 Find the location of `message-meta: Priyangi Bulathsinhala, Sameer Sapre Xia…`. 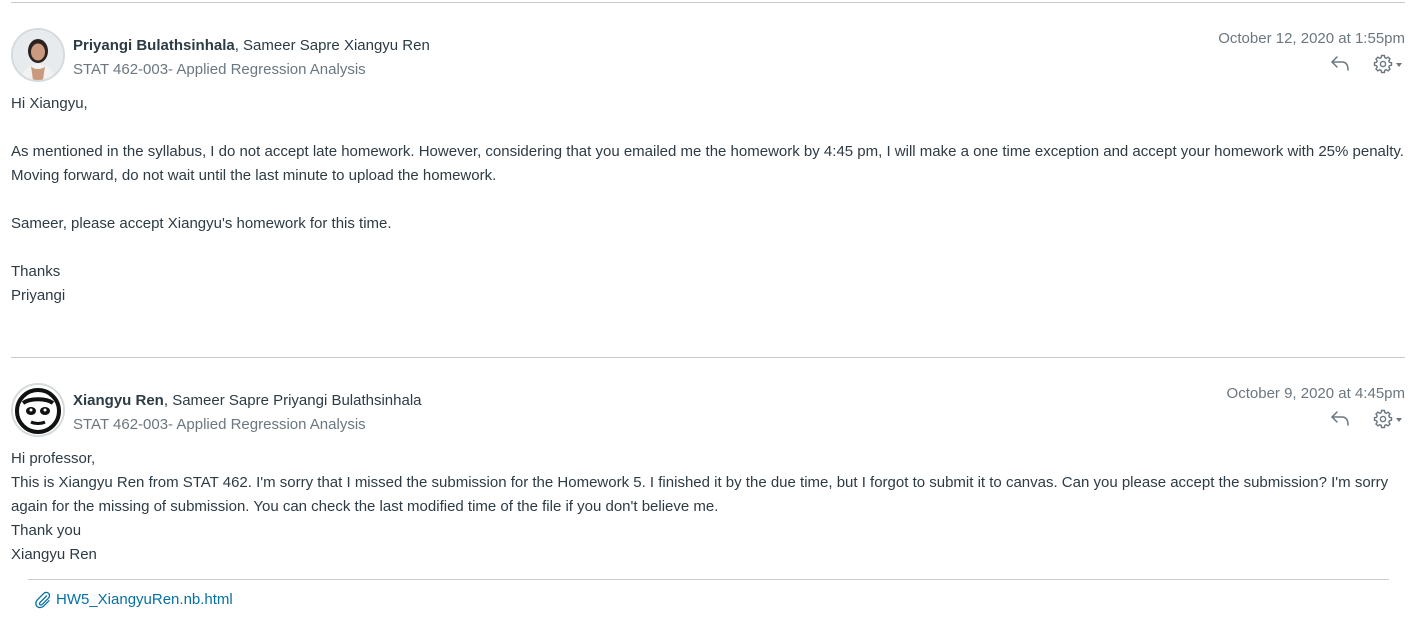

message-meta: Priyangi Bulathsinhala, Sameer Sapre Xia… is located at coordinates (251, 58).